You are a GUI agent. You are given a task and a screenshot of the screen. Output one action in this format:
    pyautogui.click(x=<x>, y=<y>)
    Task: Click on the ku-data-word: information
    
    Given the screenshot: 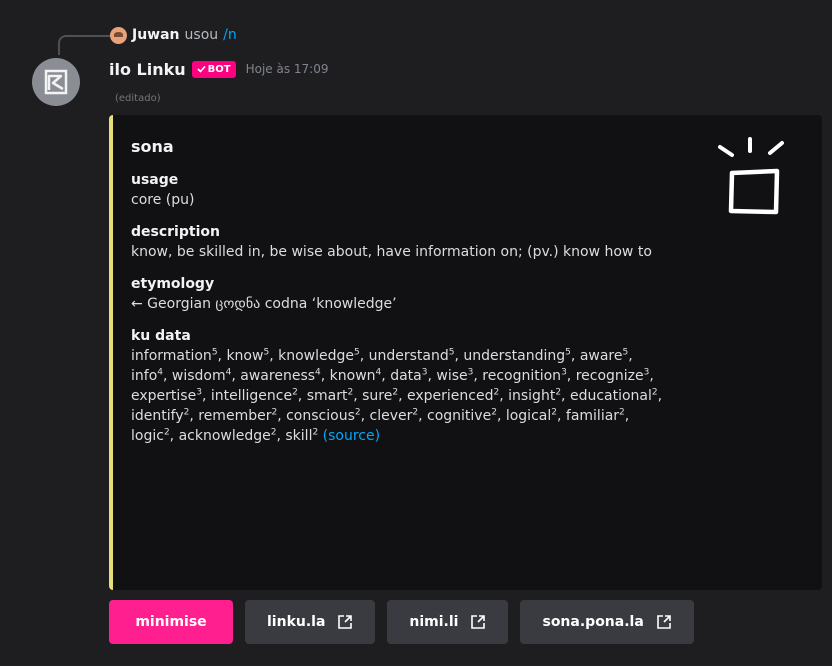 What is the action you would take?
    pyautogui.click(x=171, y=356)
    